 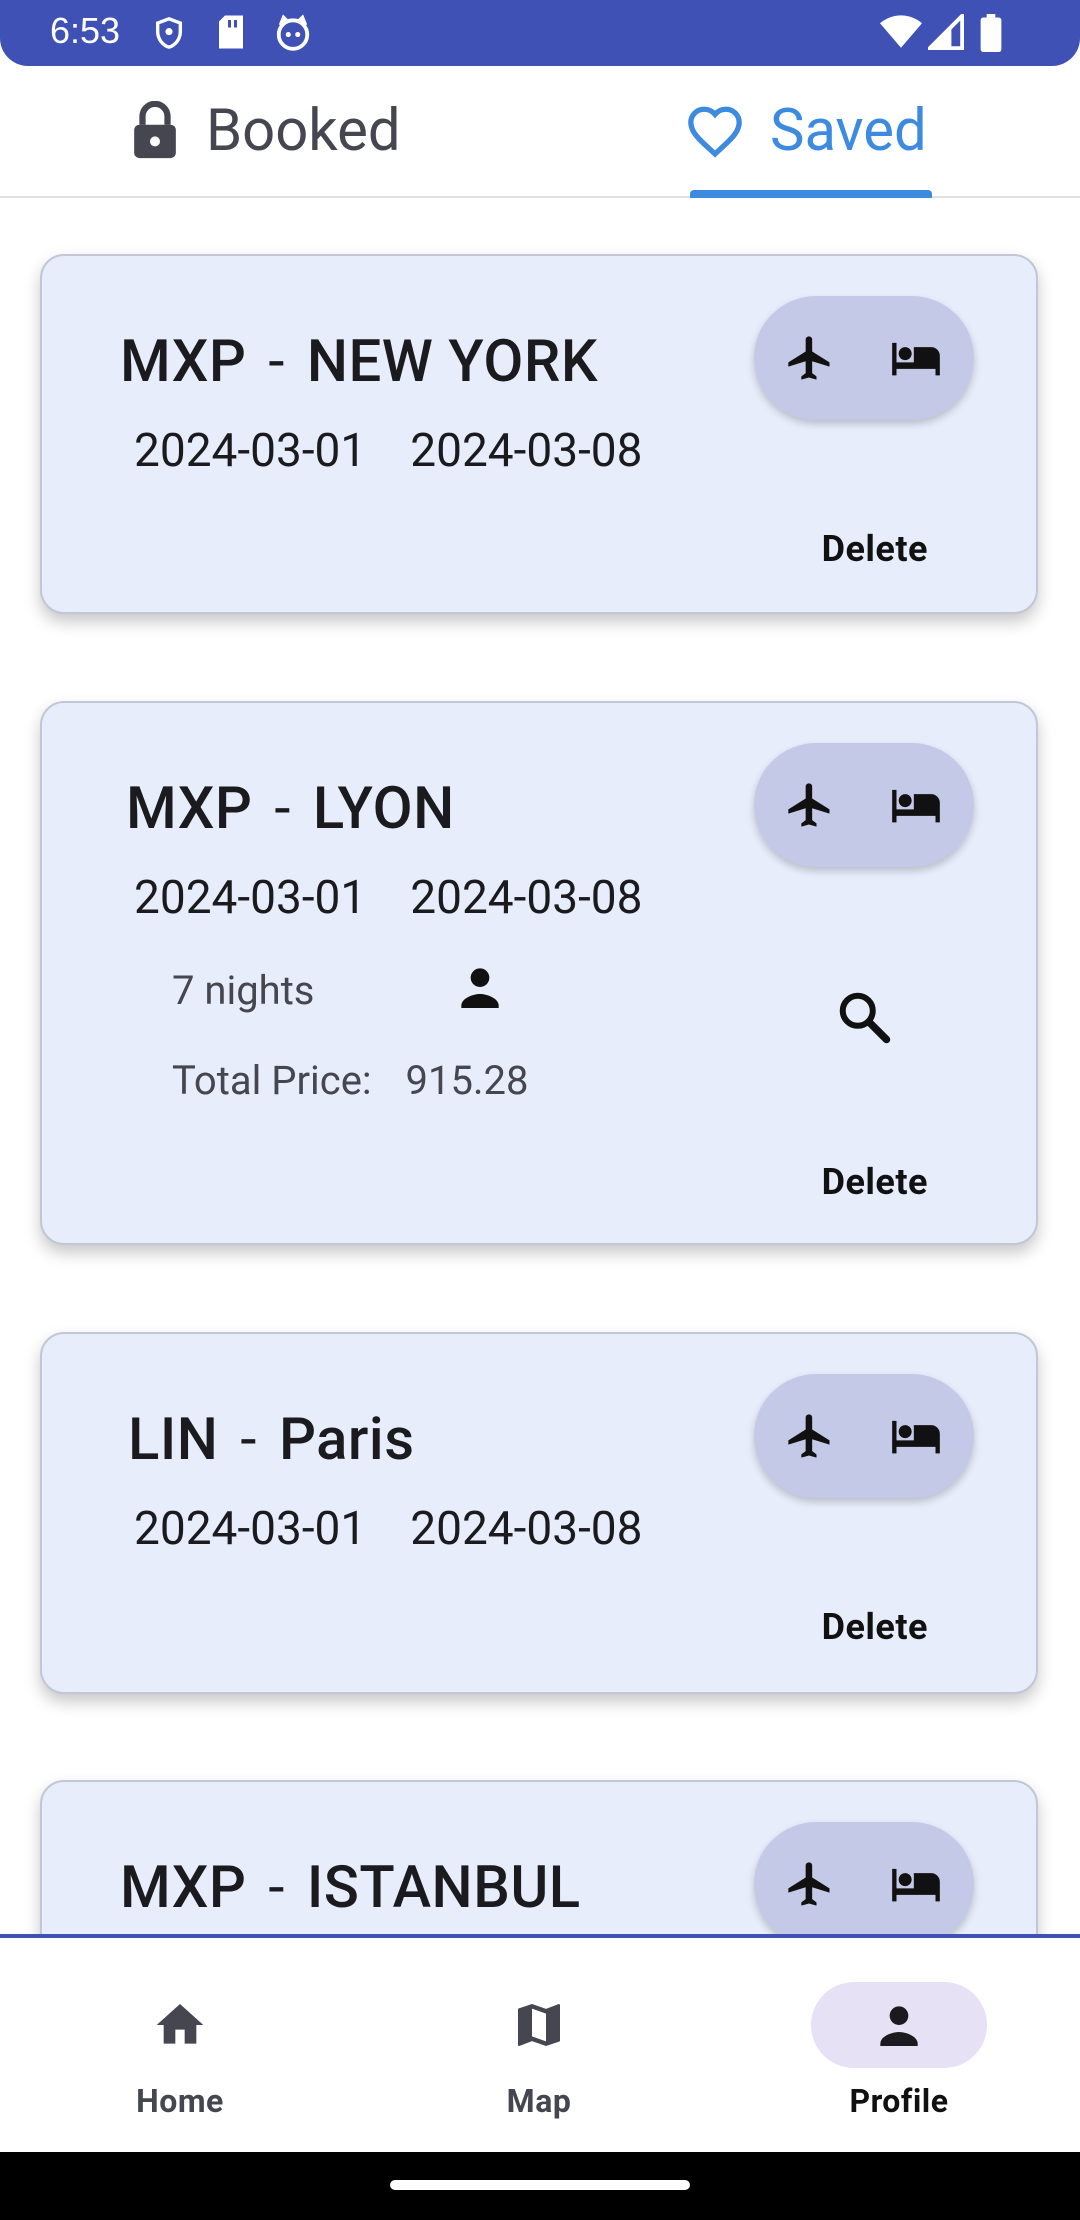 What do you see at coordinates (452, 362) in the screenshot?
I see `trip-destination: NEW YORK` at bounding box center [452, 362].